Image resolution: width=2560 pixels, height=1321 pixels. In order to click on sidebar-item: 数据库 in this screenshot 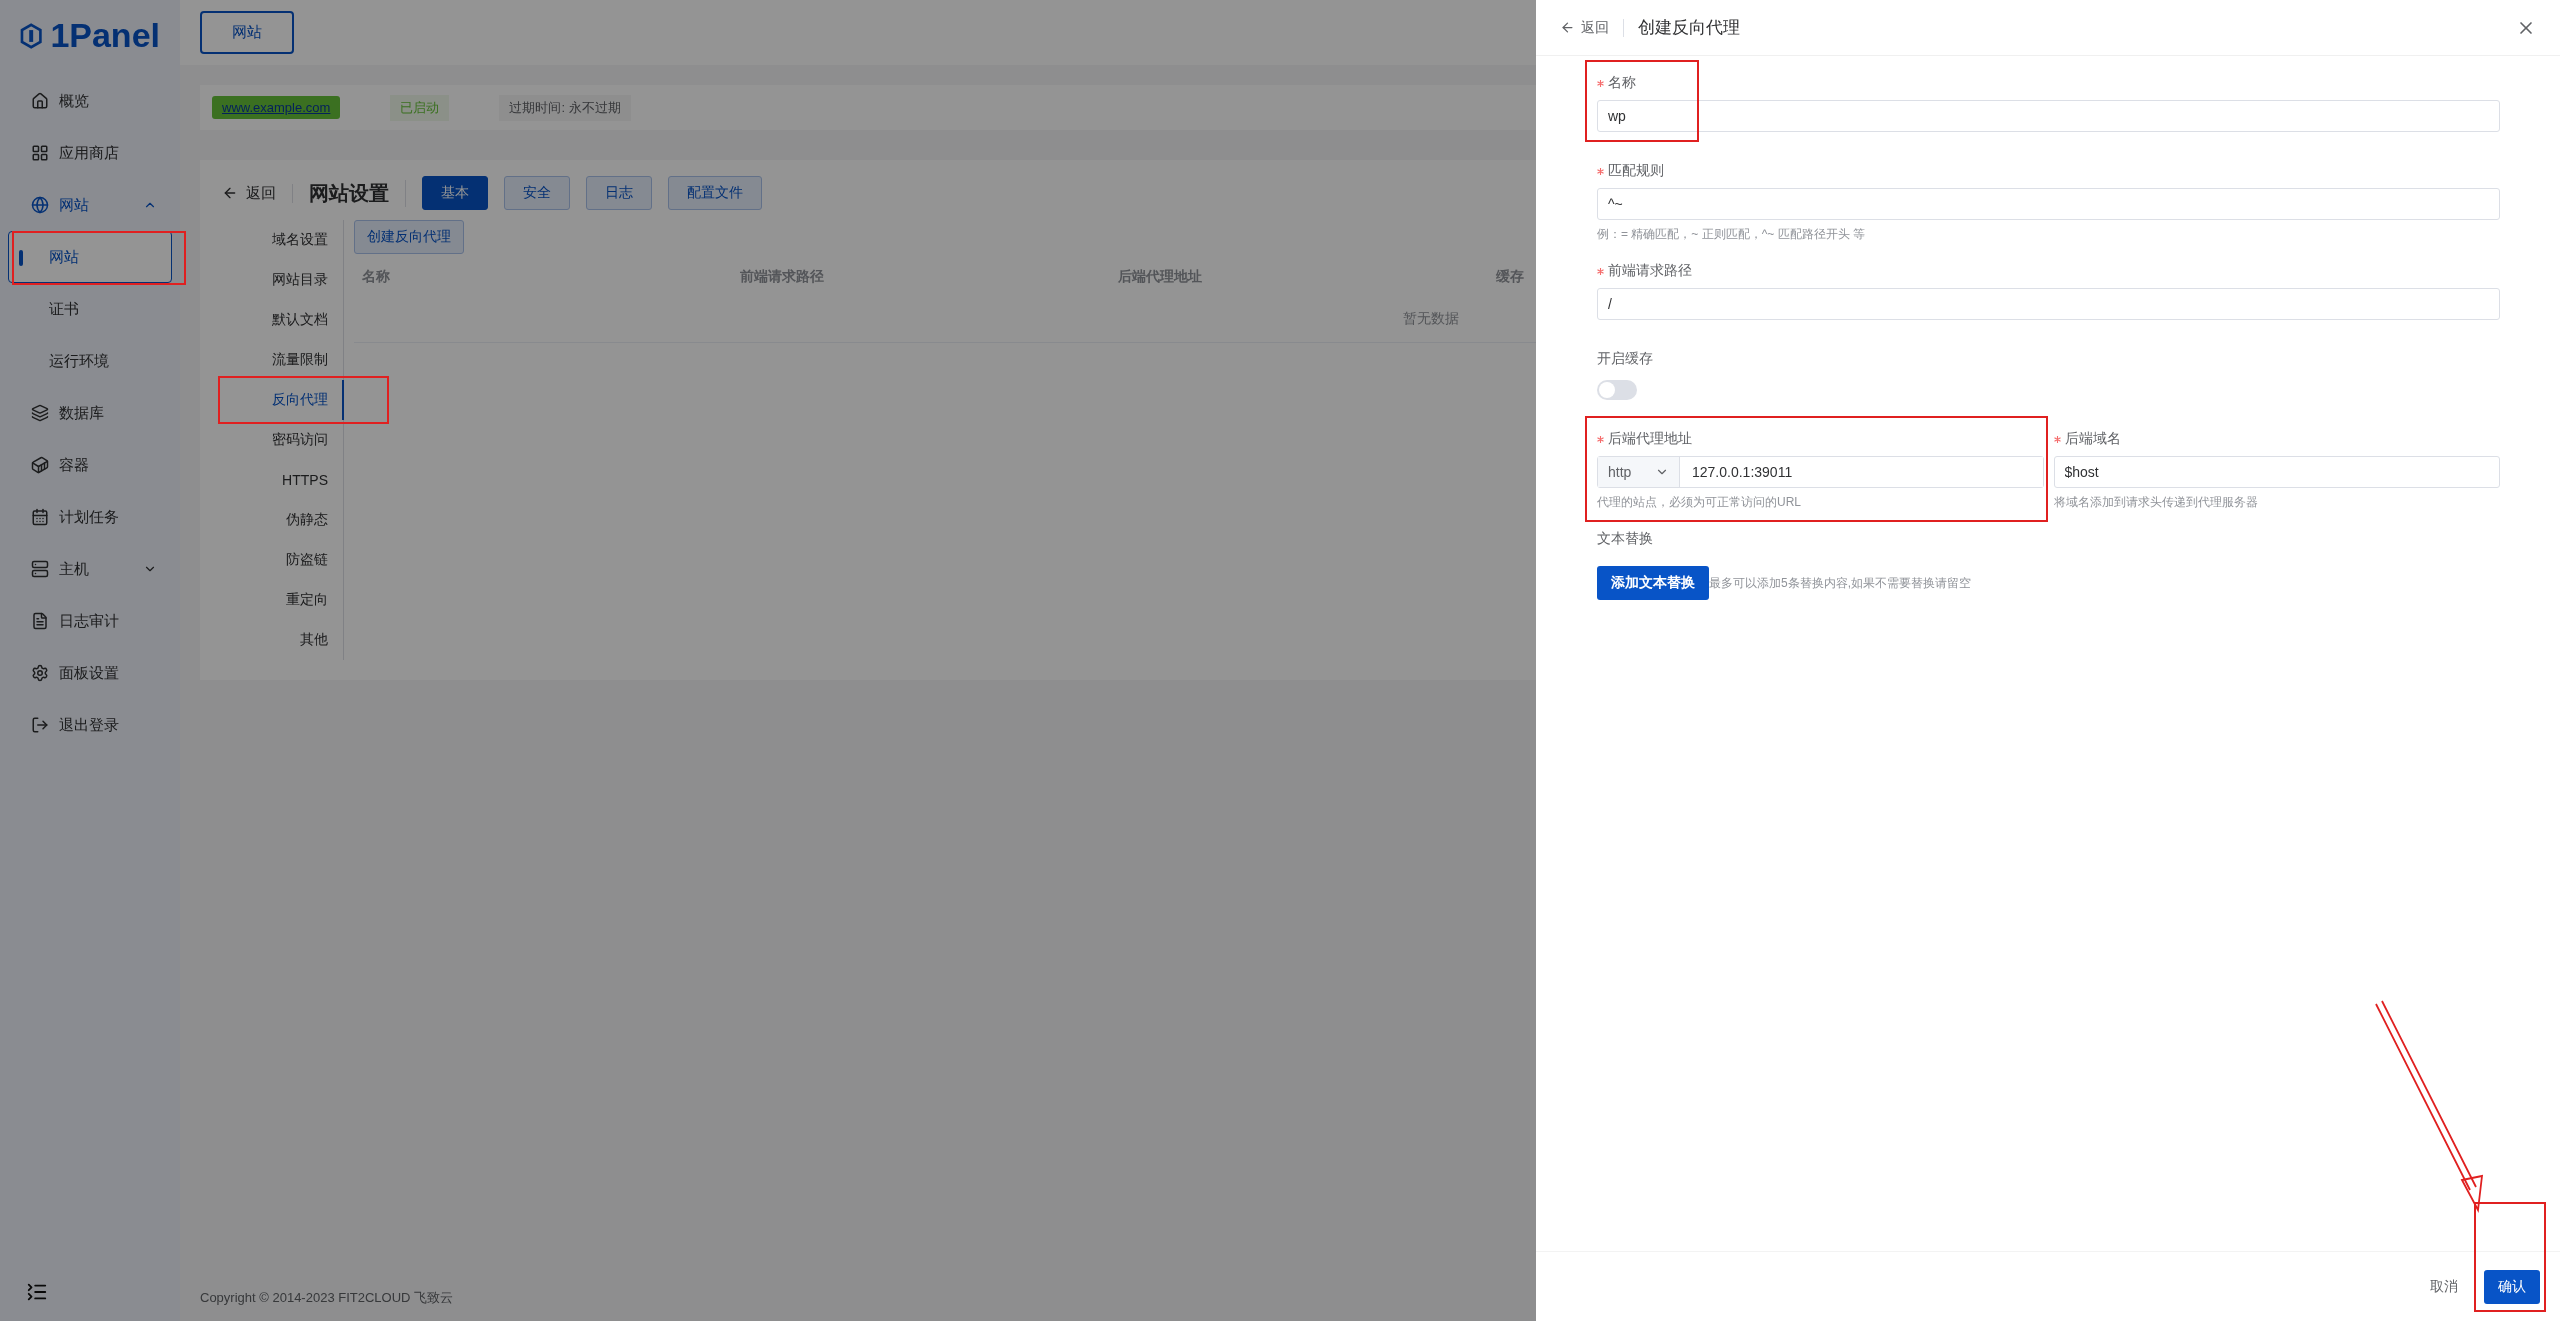, I will do `click(90, 413)`.